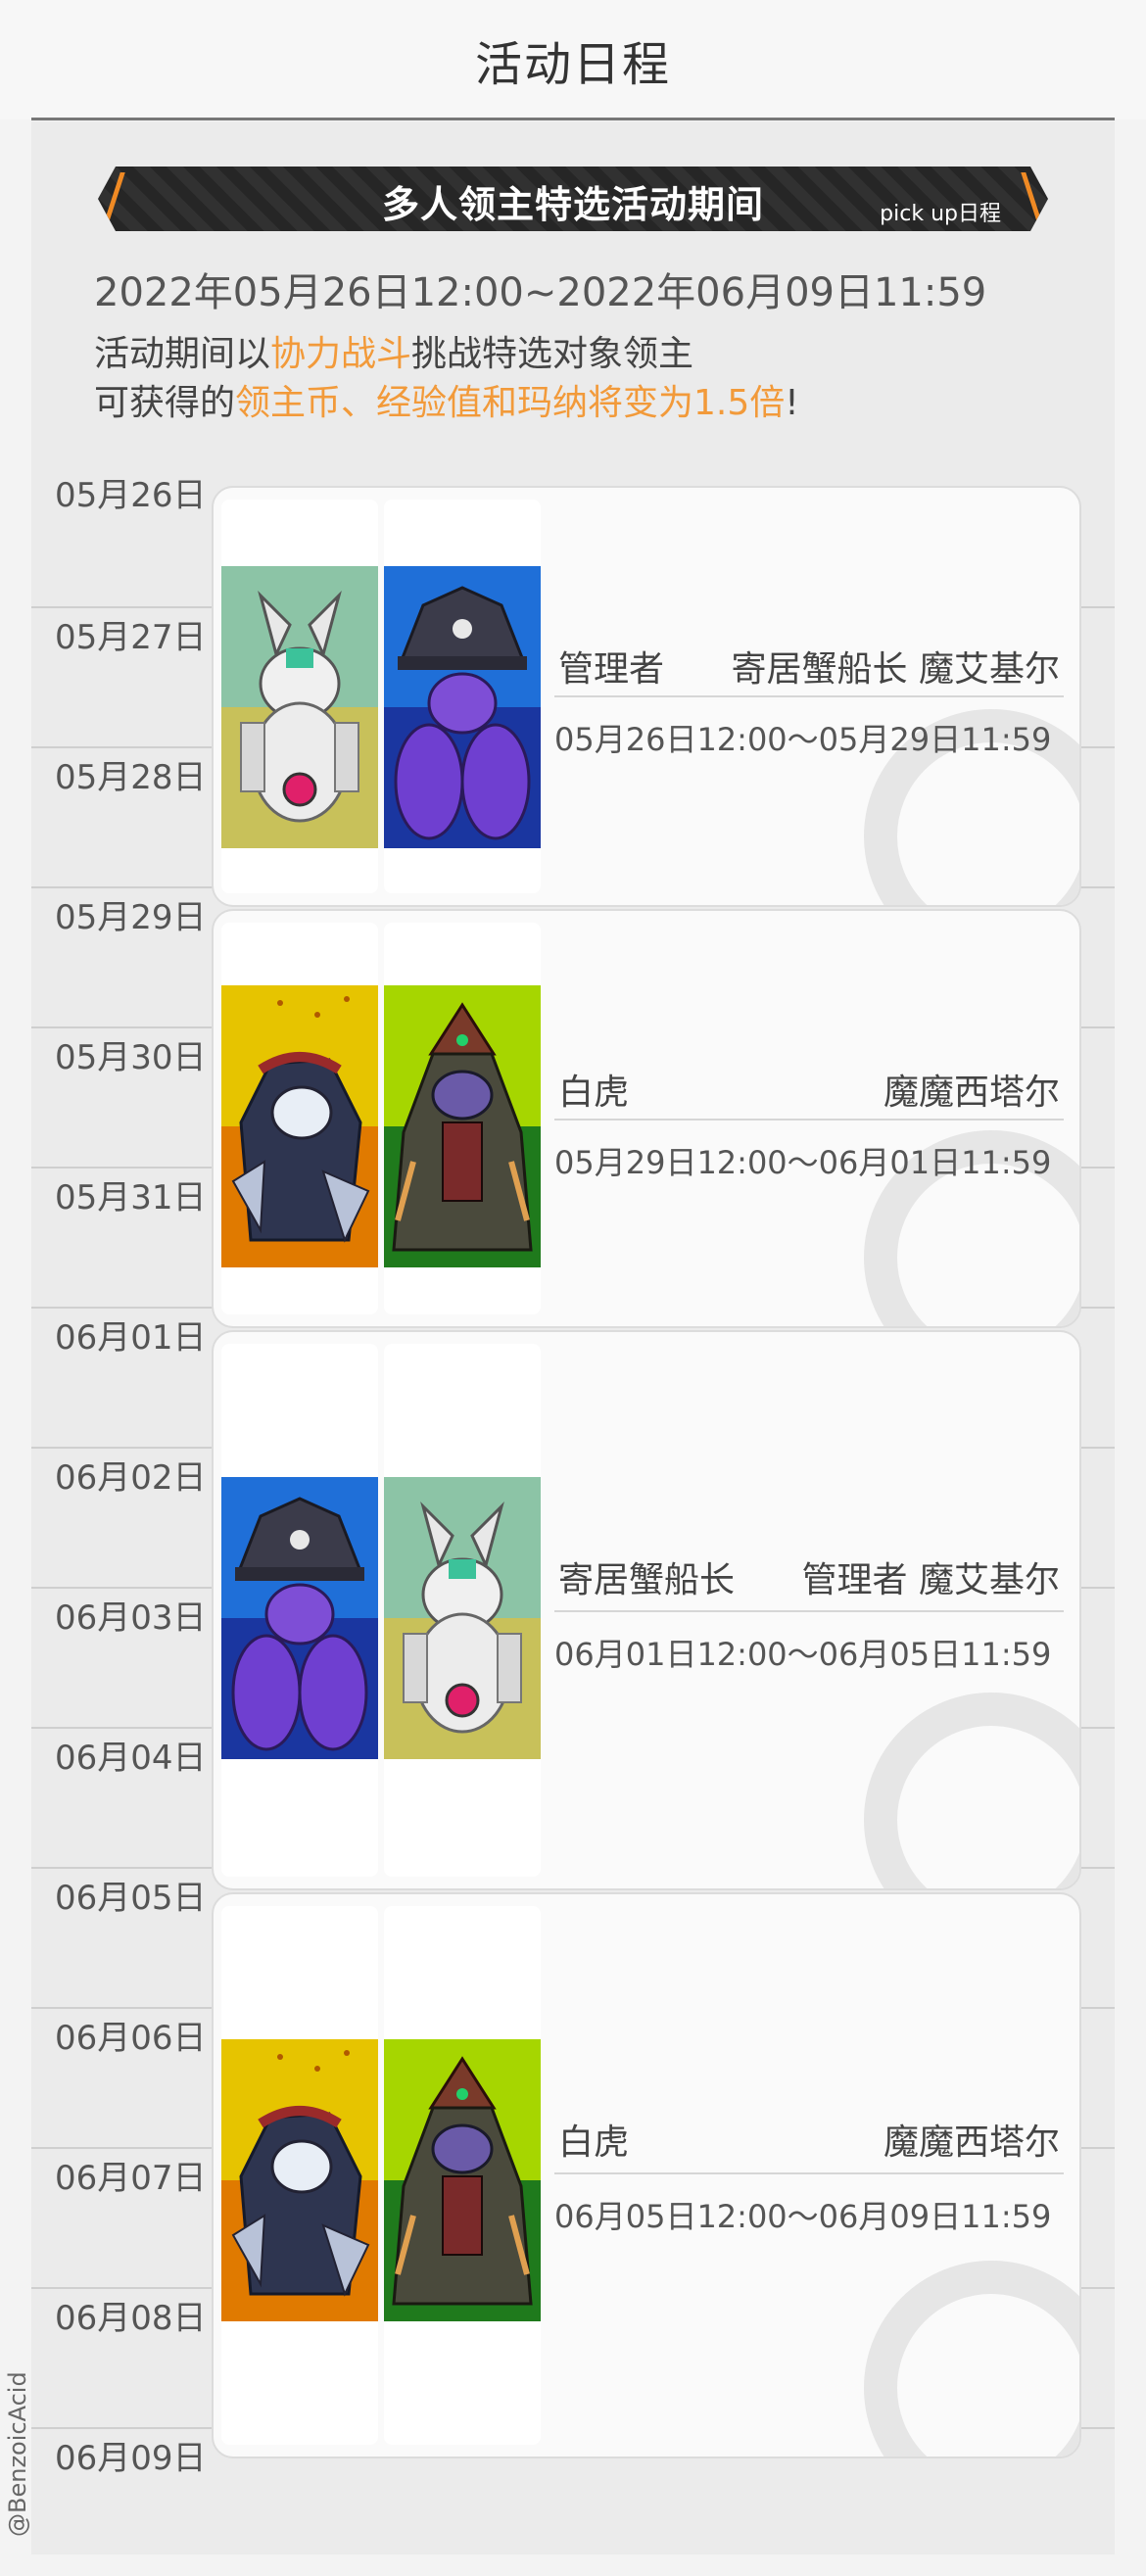 The height and width of the screenshot is (2576, 1146). Describe the element at coordinates (131, 777) in the screenshot. I see `date-label: 05月28日` at that location.